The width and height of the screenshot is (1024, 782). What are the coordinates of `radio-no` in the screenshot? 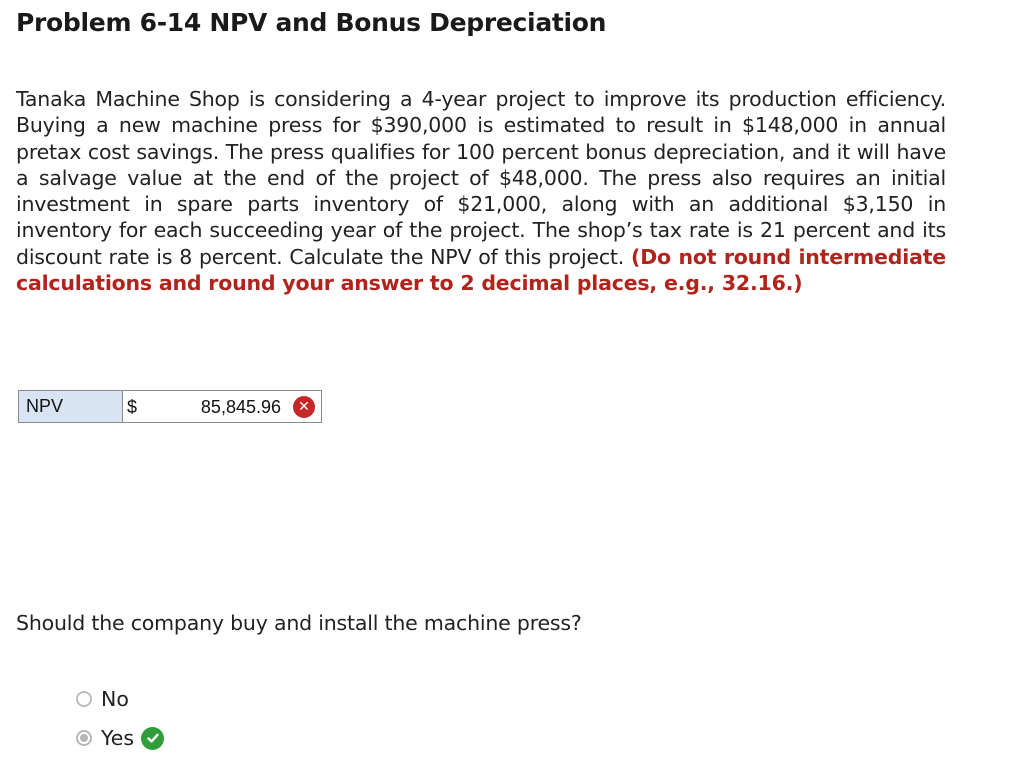 It's located at (84, 699).